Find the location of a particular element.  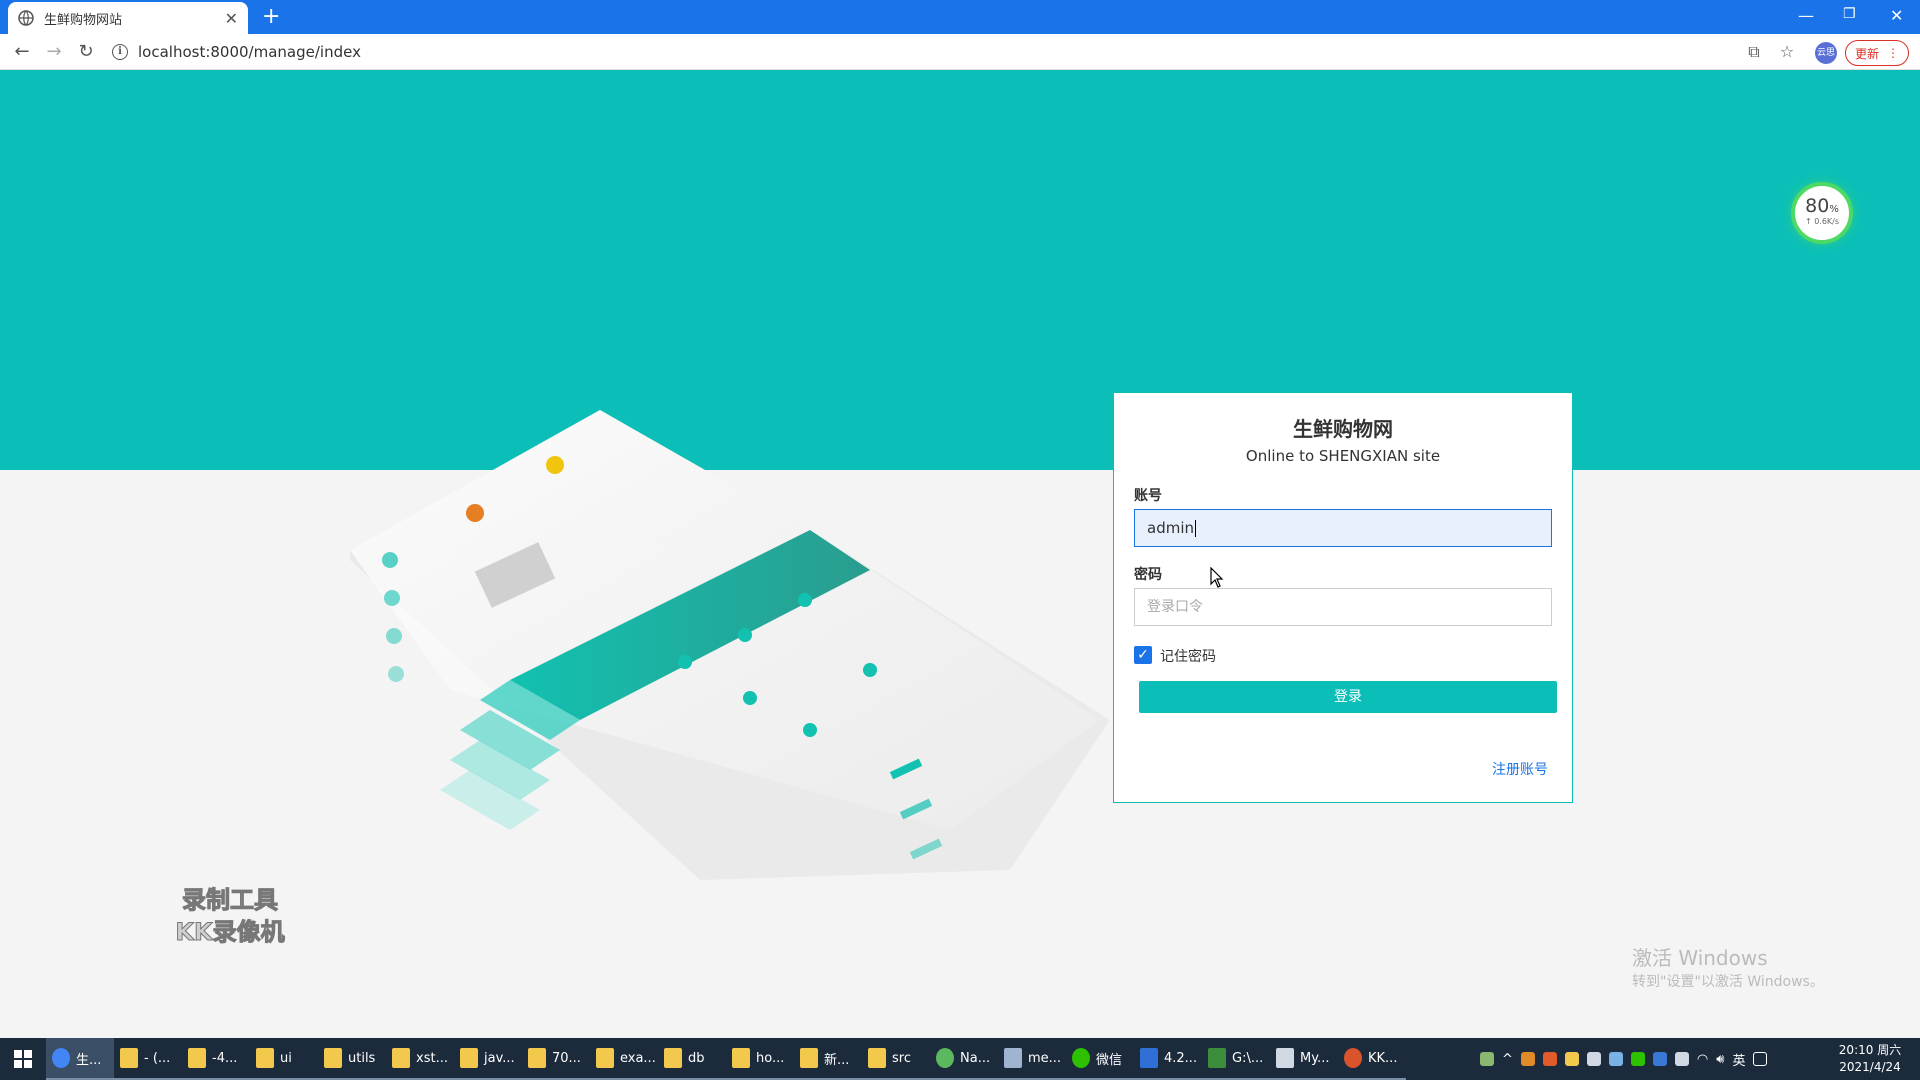

url-field: i localhost:8000/manage/index is located at coordinates (927, 52).